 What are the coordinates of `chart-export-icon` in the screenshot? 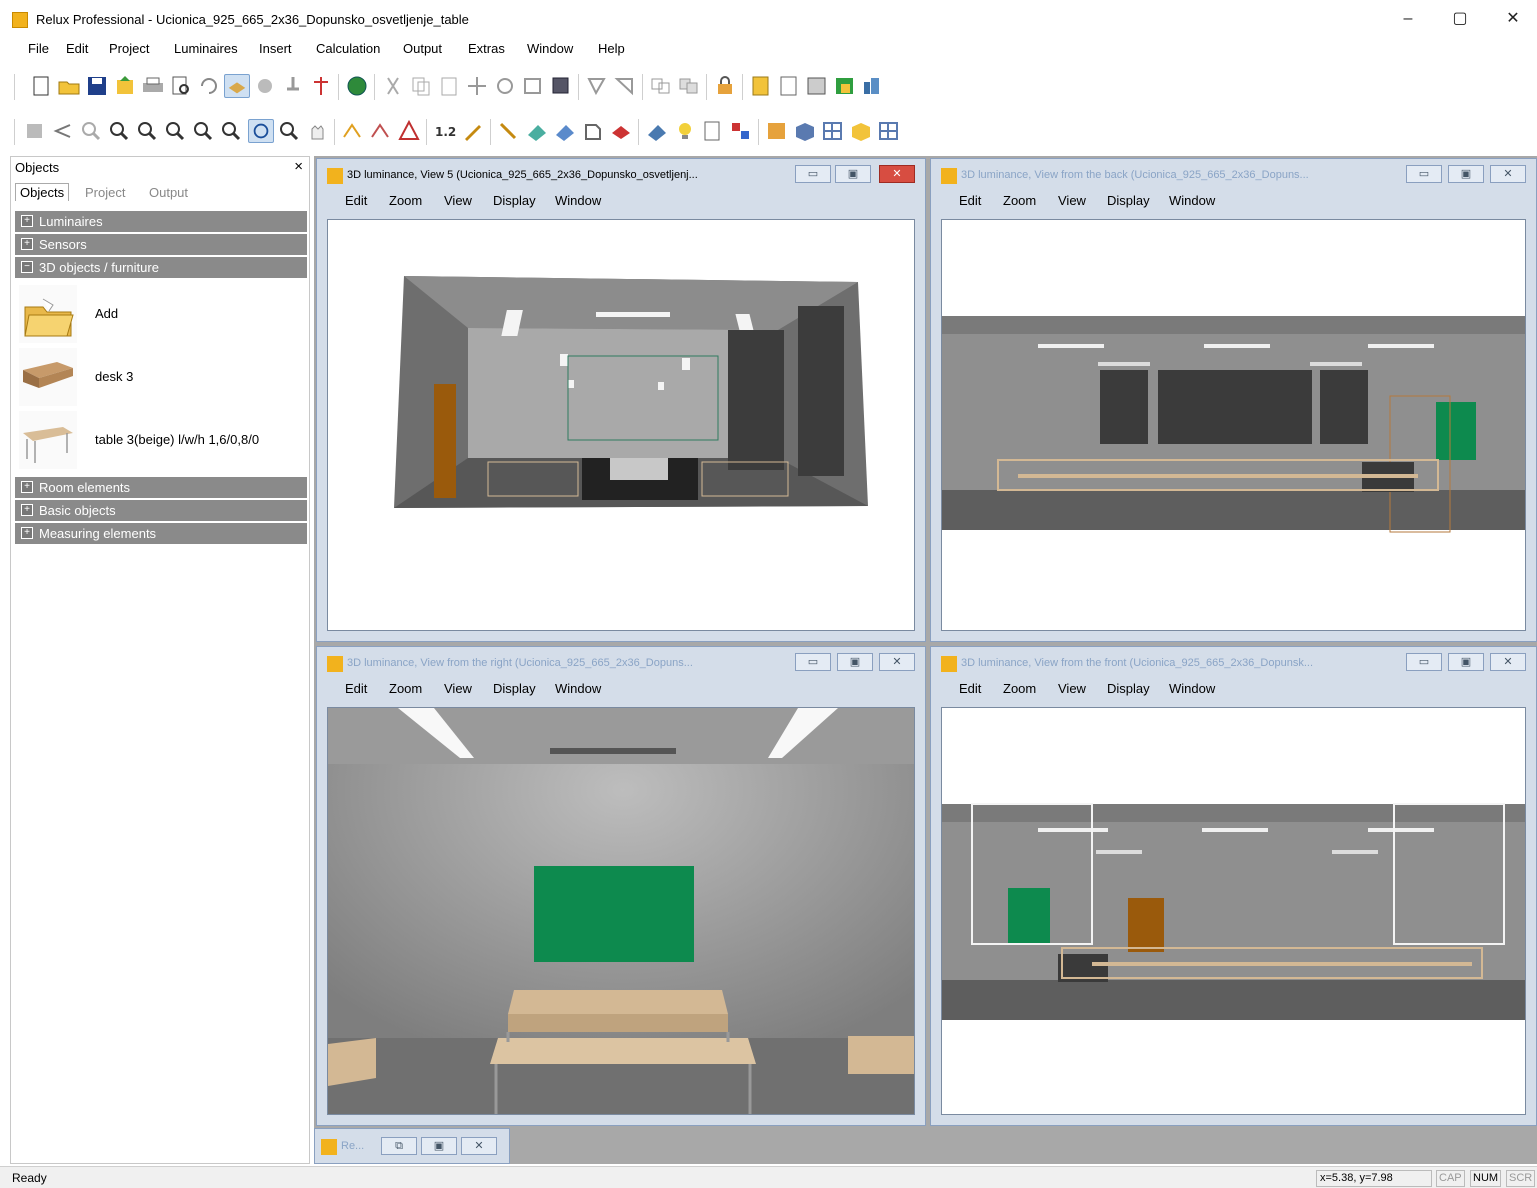 It's located at (845, 86).